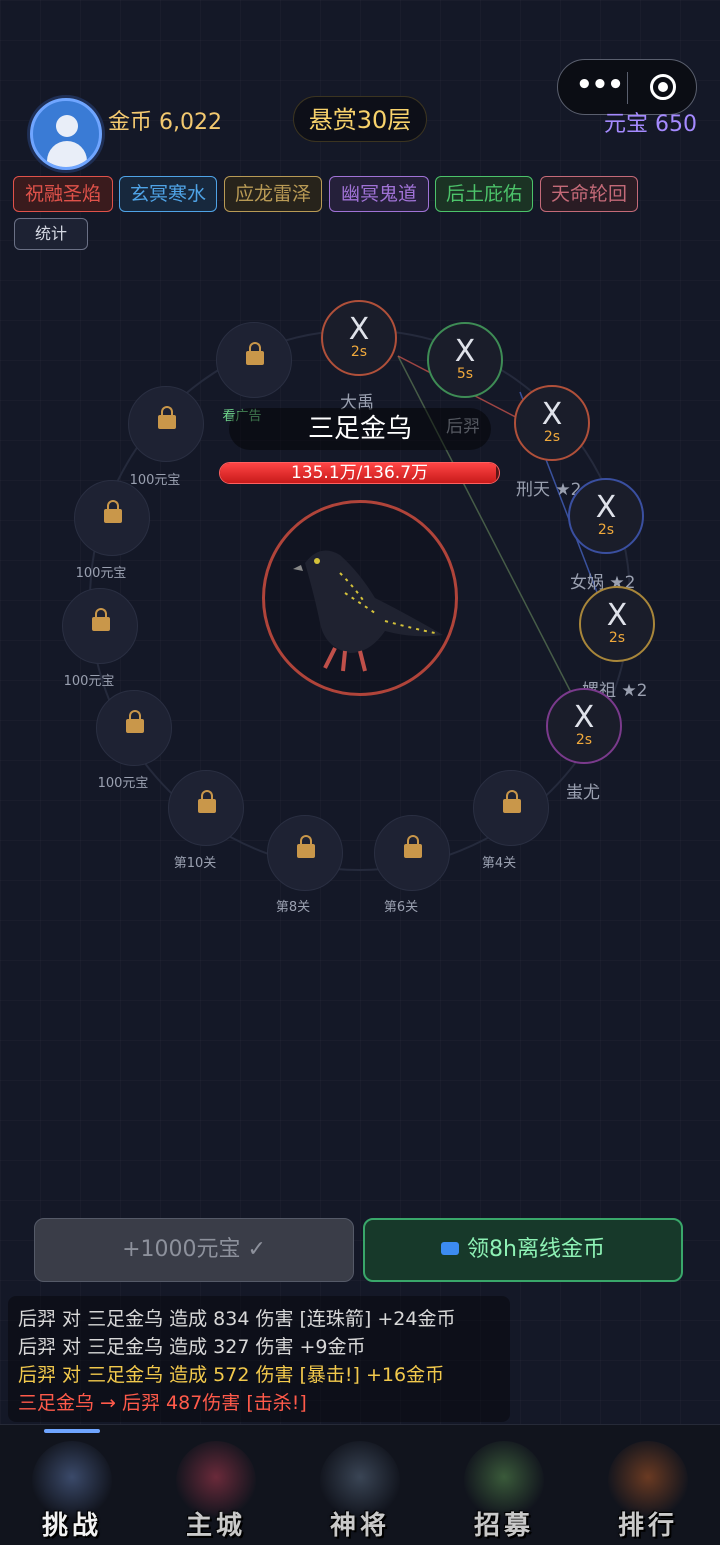  I want to click on nav-item-1: 主城, so click(216, 1485).